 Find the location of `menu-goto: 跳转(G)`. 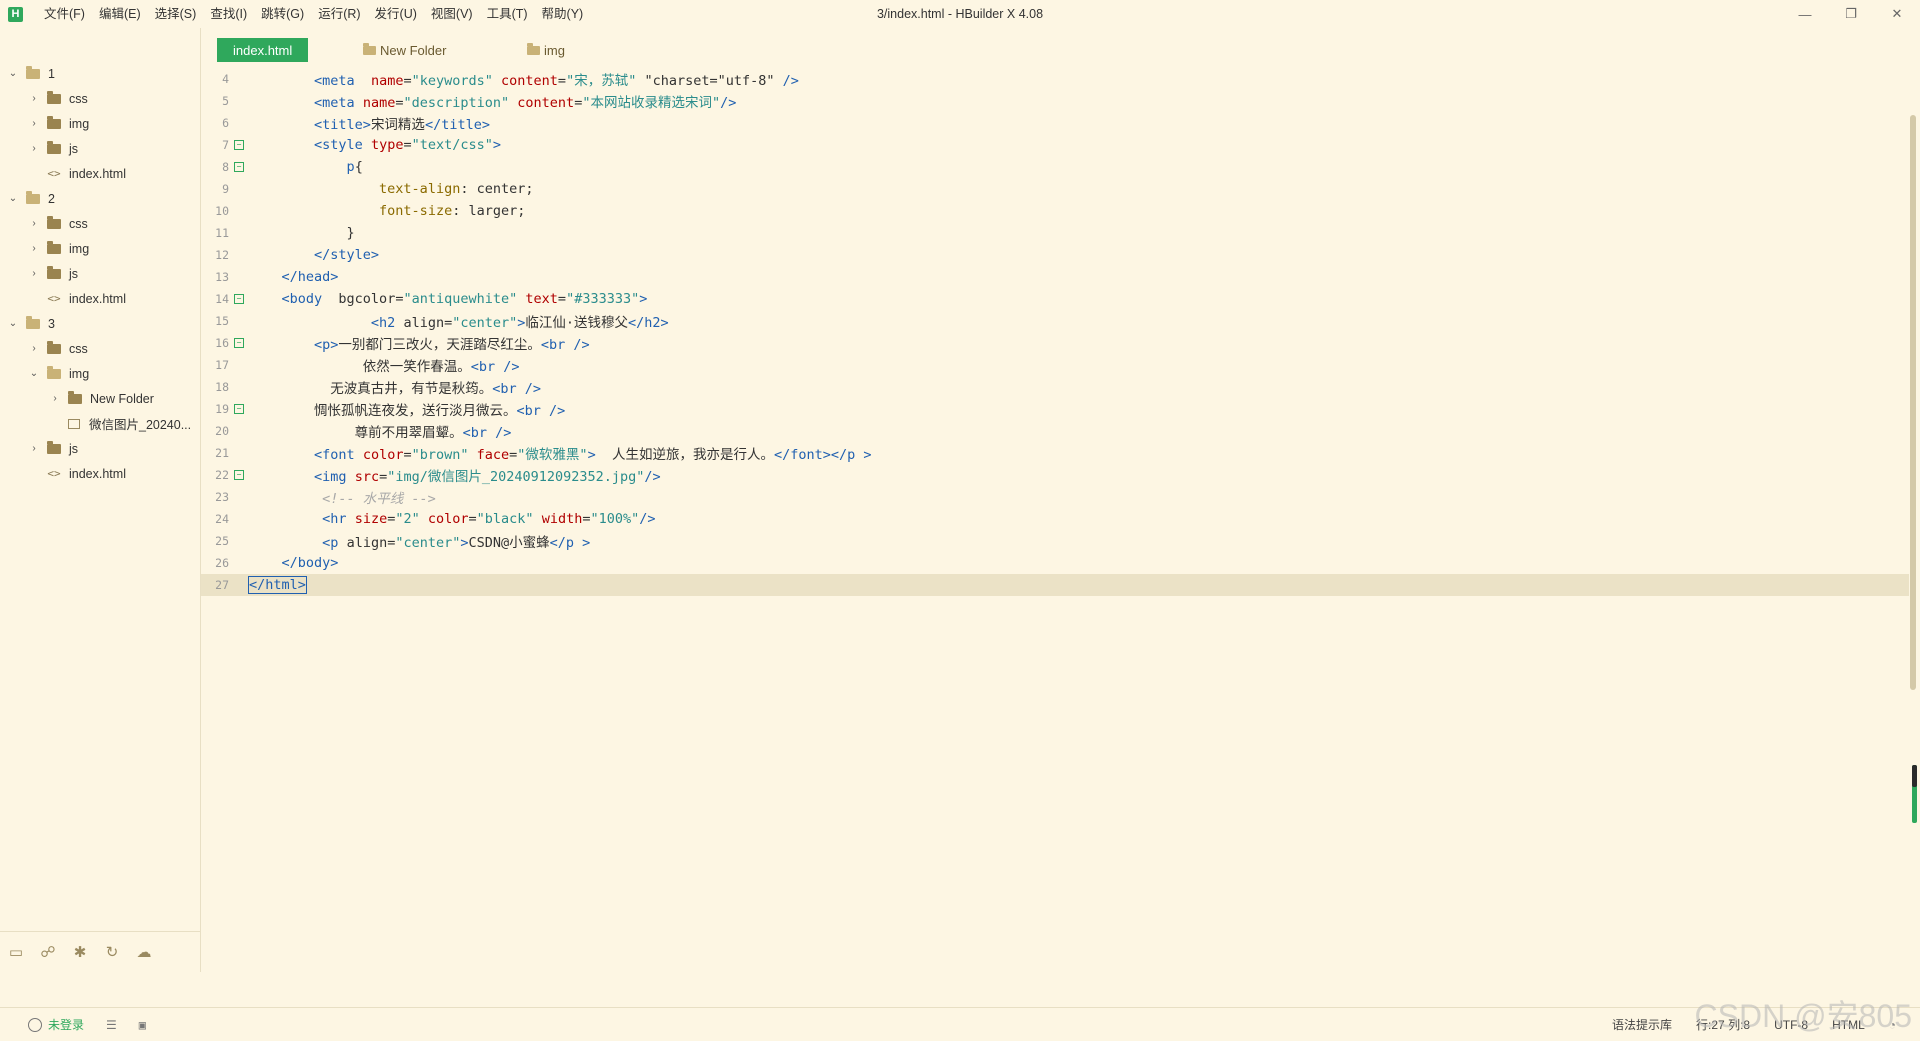

menu-goto: 跳转(G) is located at coordinates (282, 14).